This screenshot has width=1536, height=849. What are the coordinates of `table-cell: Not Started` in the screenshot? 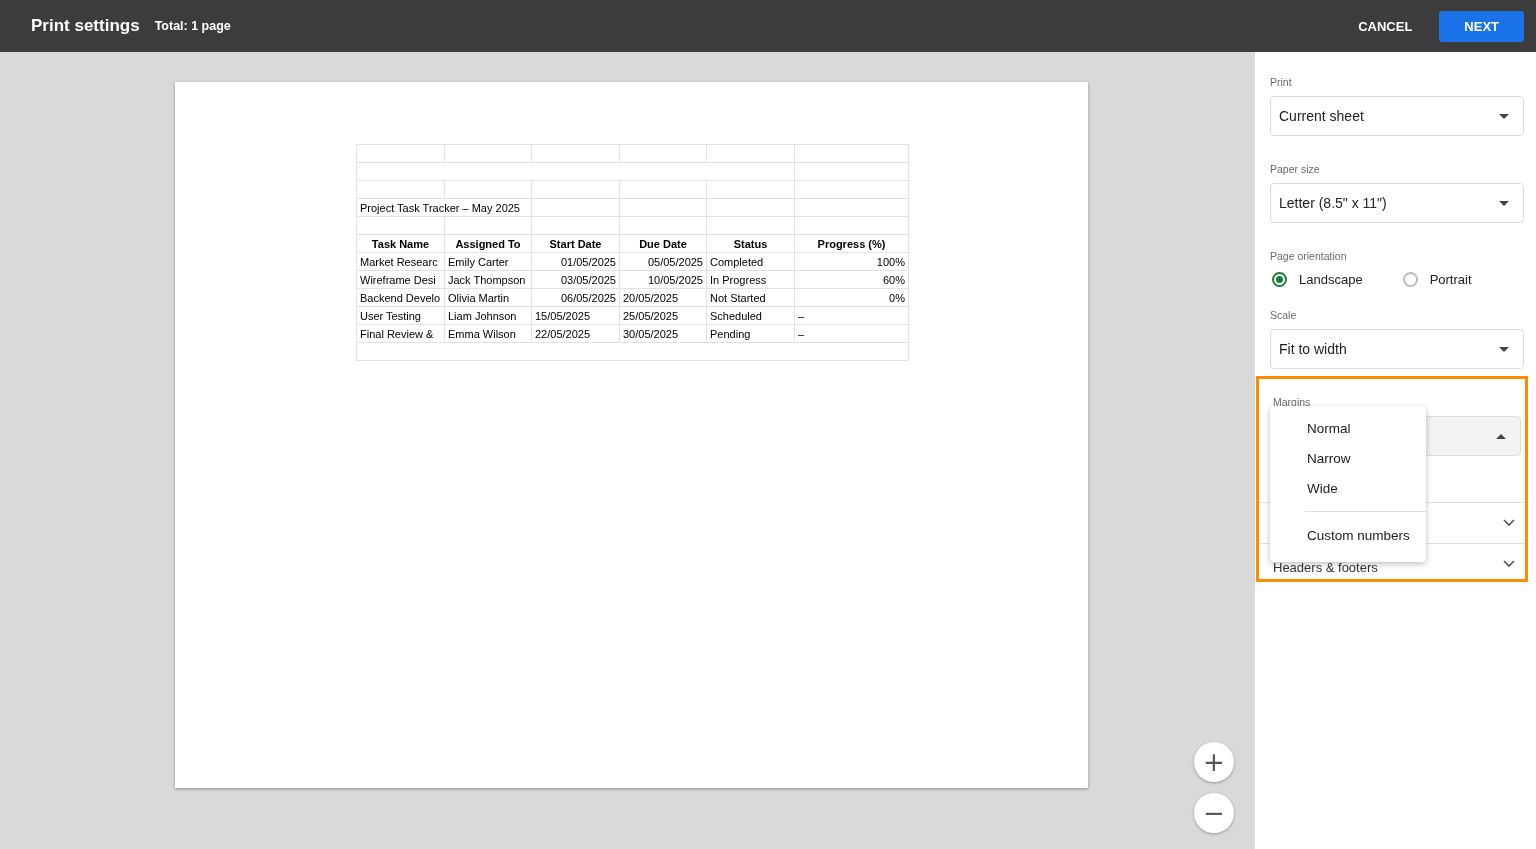 It's located at (750, 297).